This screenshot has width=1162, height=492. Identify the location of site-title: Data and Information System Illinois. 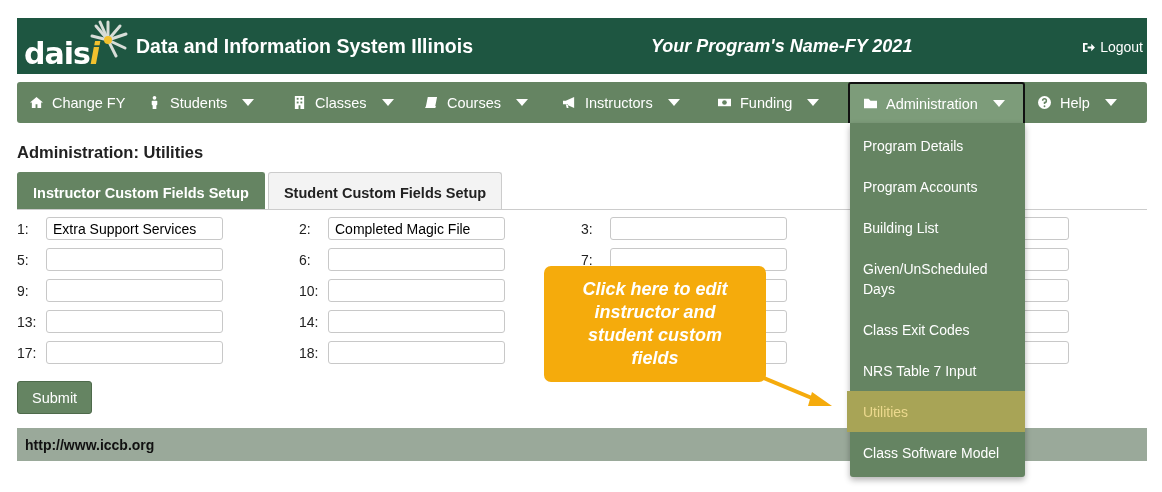
(305, 46).